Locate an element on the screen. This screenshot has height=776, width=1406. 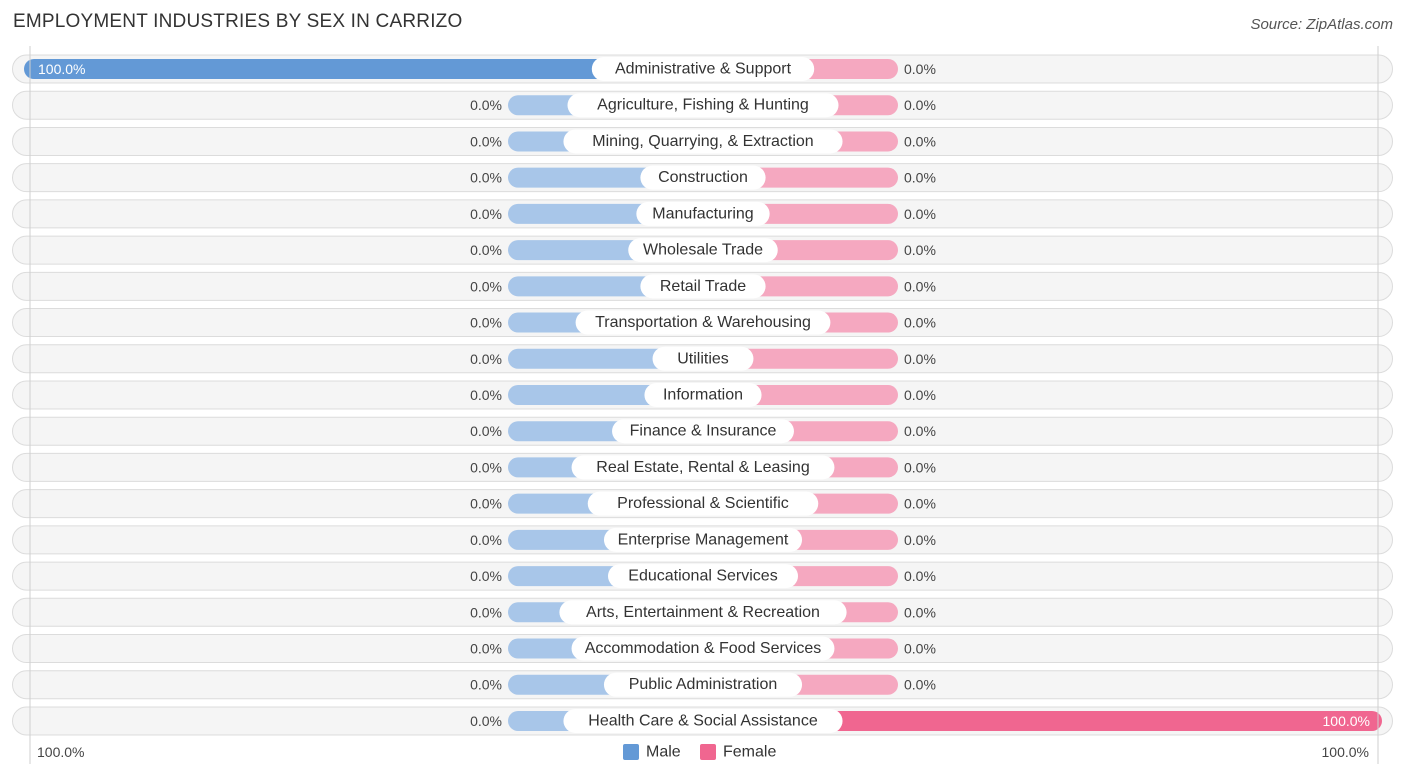
female-value-label: 100.0% is located at coordinates (1346, 721).